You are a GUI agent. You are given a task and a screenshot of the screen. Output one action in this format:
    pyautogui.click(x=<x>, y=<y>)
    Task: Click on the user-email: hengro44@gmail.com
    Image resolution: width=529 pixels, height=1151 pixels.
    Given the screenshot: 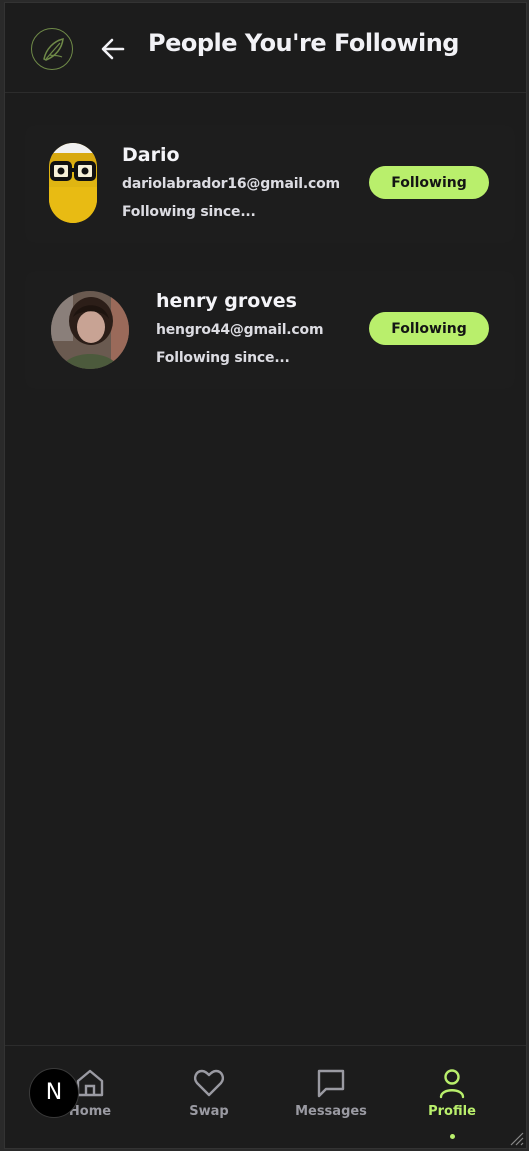 What is the action you would take?
    pyautogui.click(x=240, y=330)
    